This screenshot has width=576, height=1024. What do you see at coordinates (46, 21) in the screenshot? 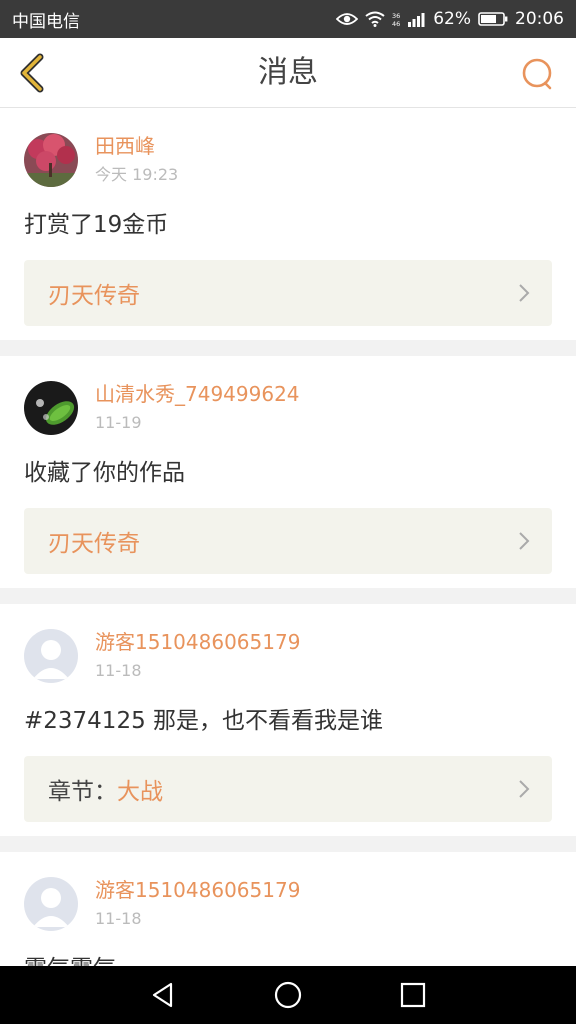
I see `carrier-label: 中国电信` at bounding box center [46, 21].